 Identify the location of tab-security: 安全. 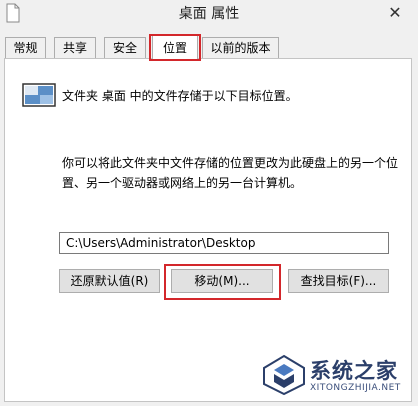
(125, 47).